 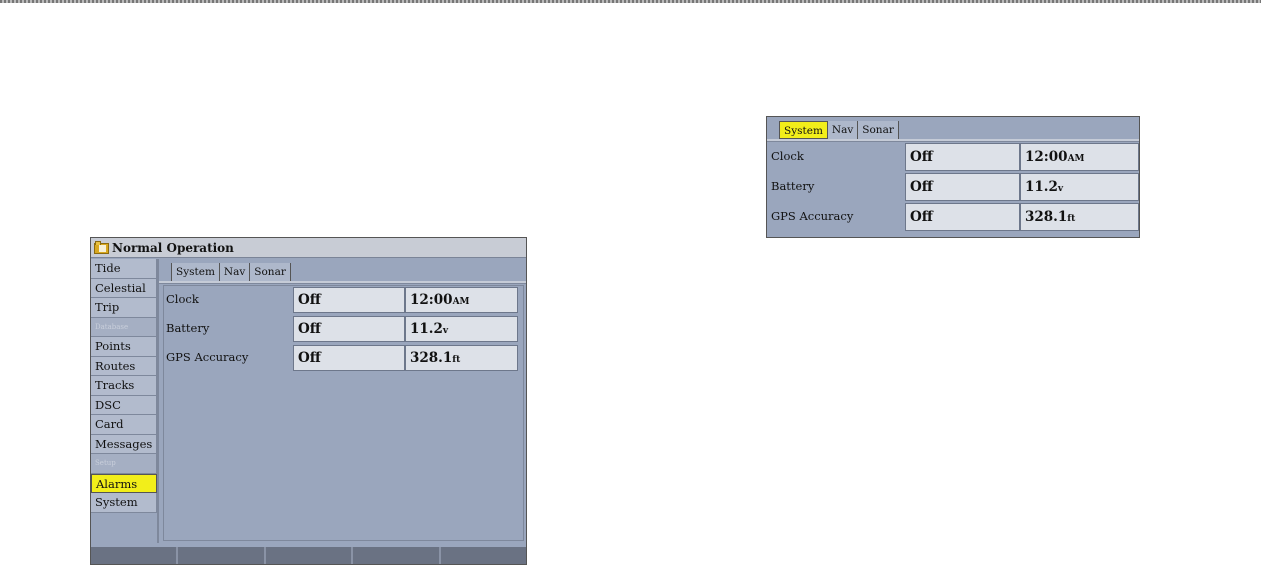 What do you see at coordinates (349, 329) in the screenshot?
I see `battery-status-field: Off` at bounding box center [349, 329].